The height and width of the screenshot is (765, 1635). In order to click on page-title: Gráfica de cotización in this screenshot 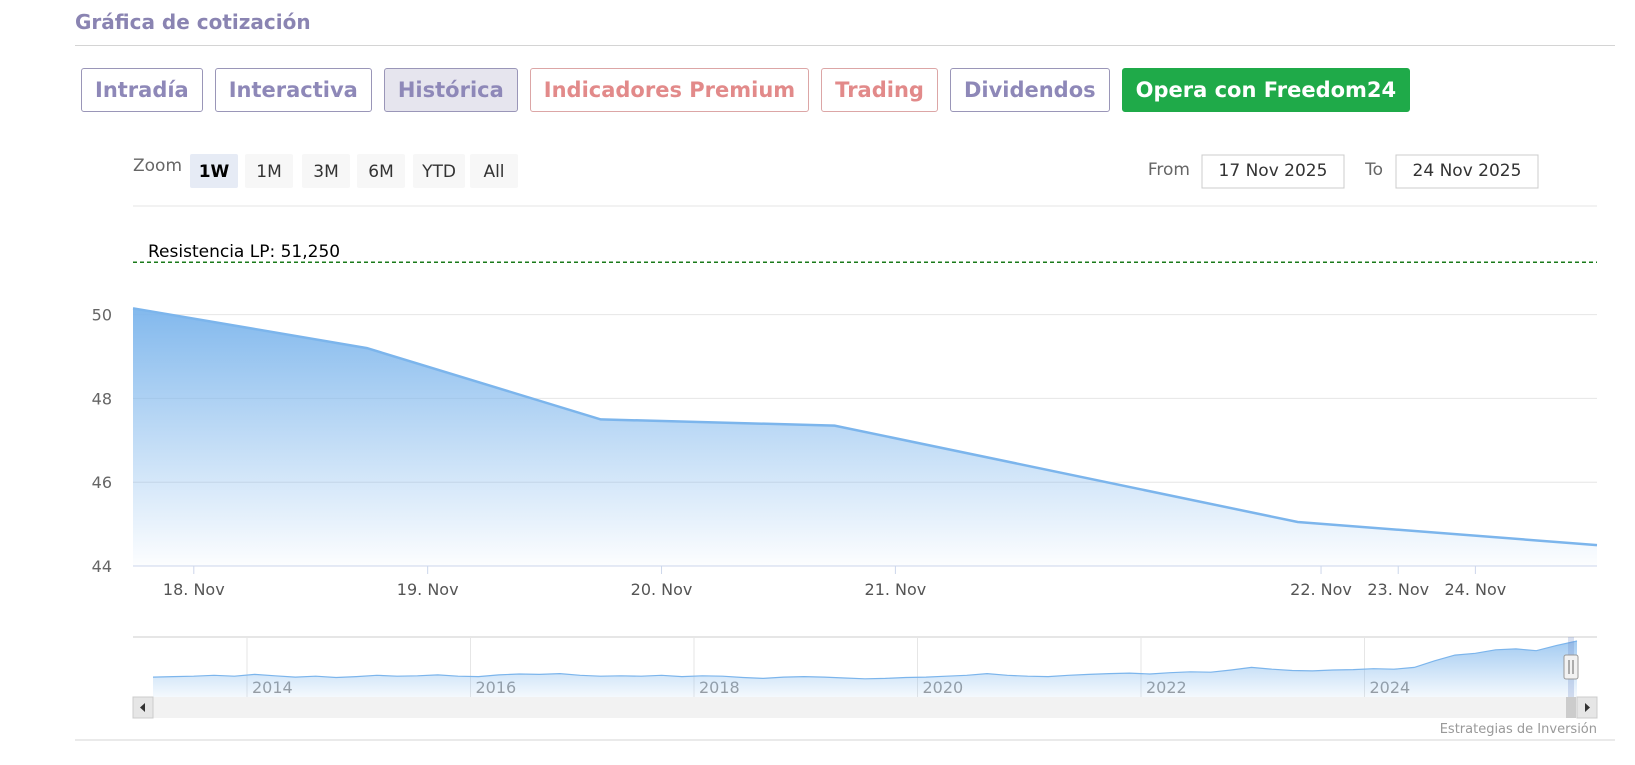, I will do `click(193, 22)`.